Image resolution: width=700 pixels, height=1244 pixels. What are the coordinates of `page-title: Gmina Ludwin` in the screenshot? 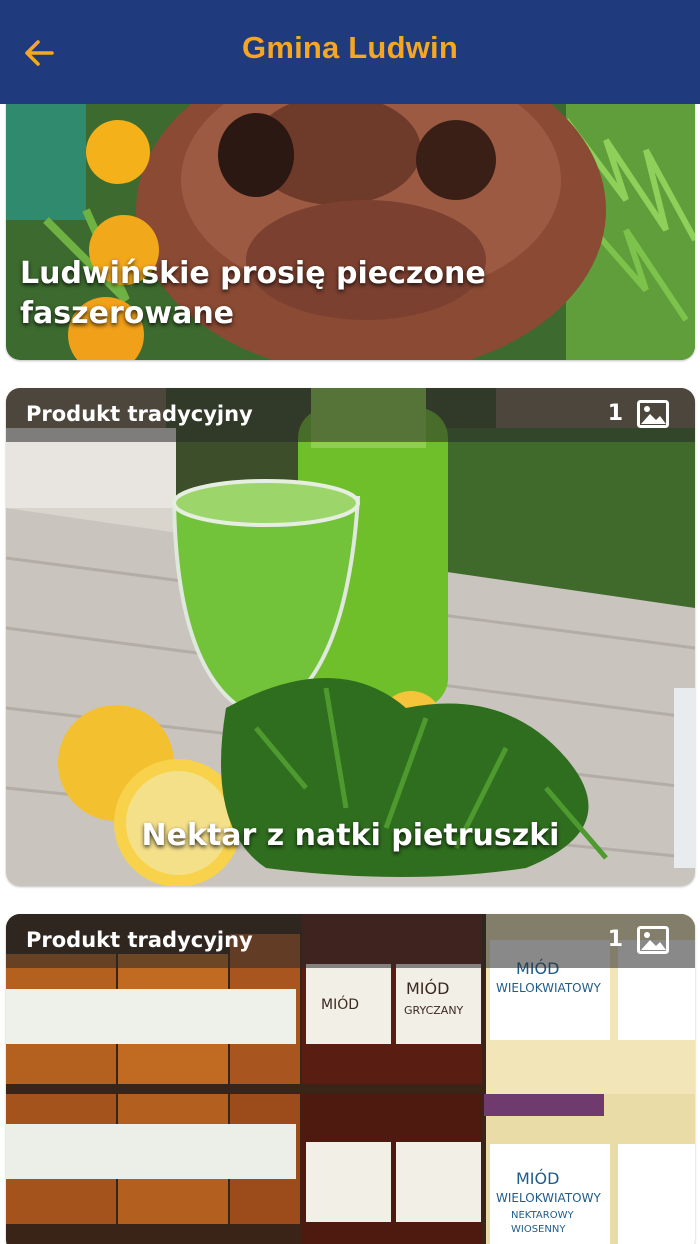 It's located at (350, 47).